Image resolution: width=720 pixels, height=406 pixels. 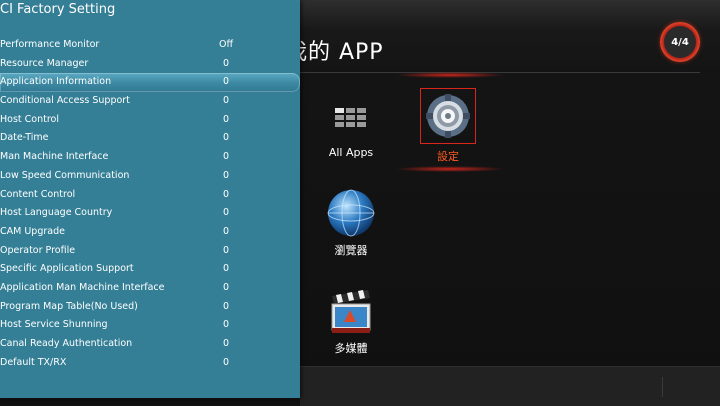 I want to click on app-tile-all-apps: All Apps, so click(x=351, y=129).